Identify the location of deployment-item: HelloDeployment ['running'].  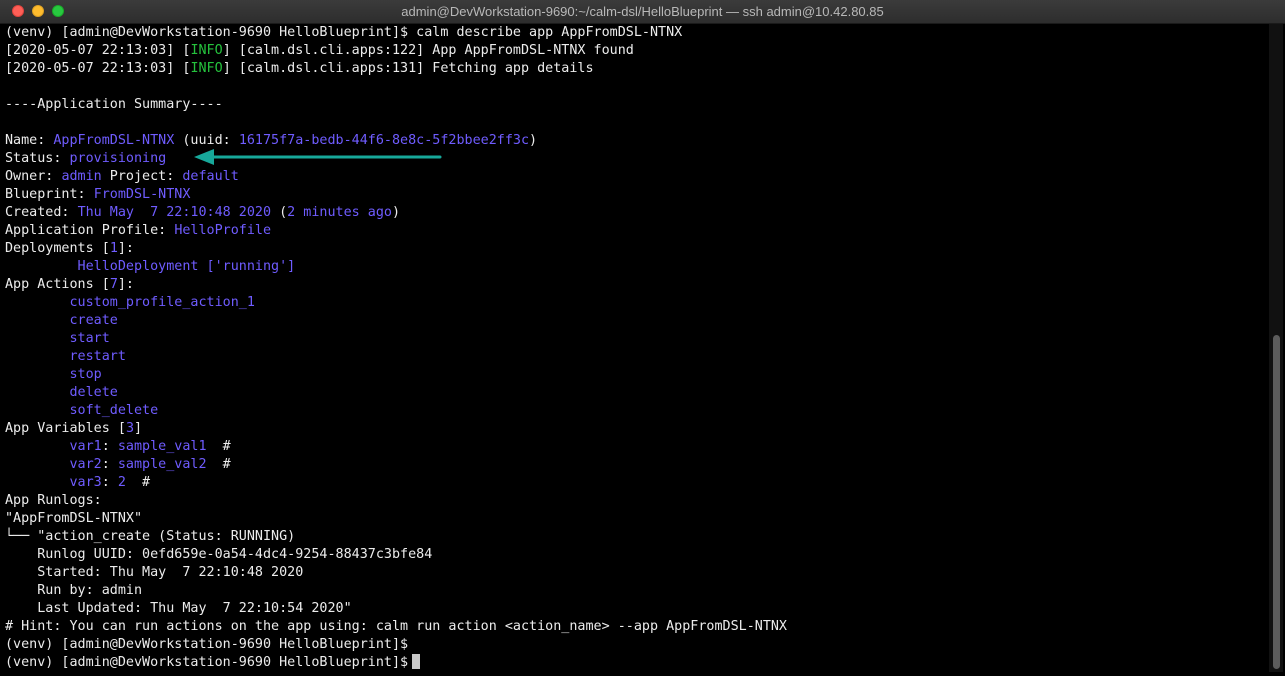
(150, 266).